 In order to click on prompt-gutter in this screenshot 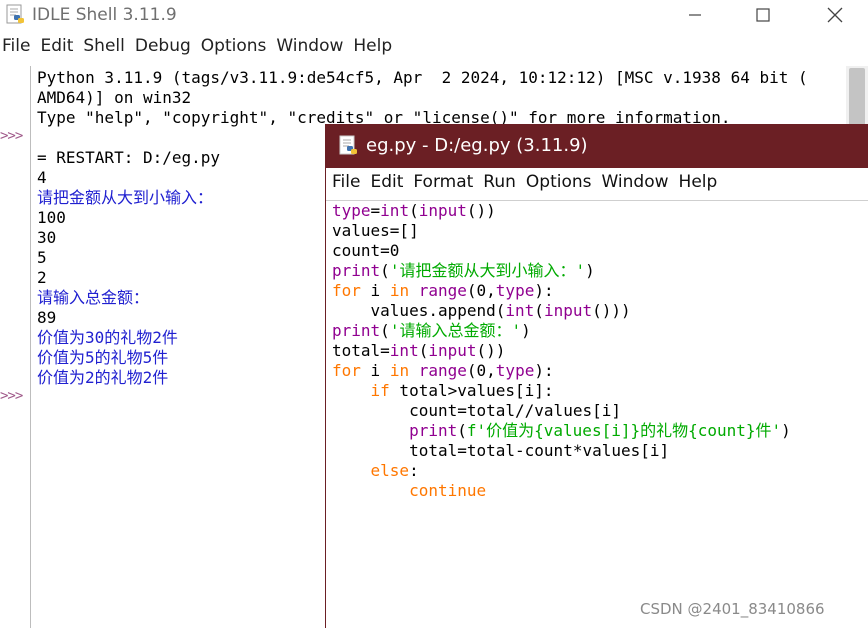, I will do `click(15, 347)`.